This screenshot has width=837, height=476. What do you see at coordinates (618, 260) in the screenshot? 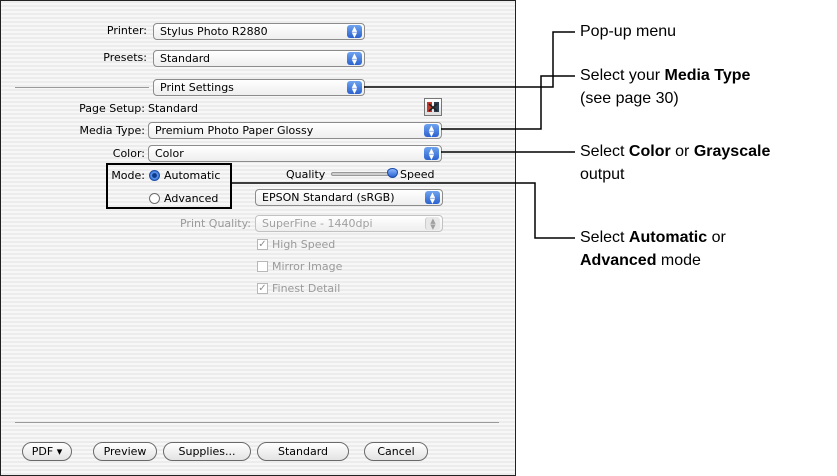
I see `callout-mode-bold2: Advanced` at bounding box center [618, 260].